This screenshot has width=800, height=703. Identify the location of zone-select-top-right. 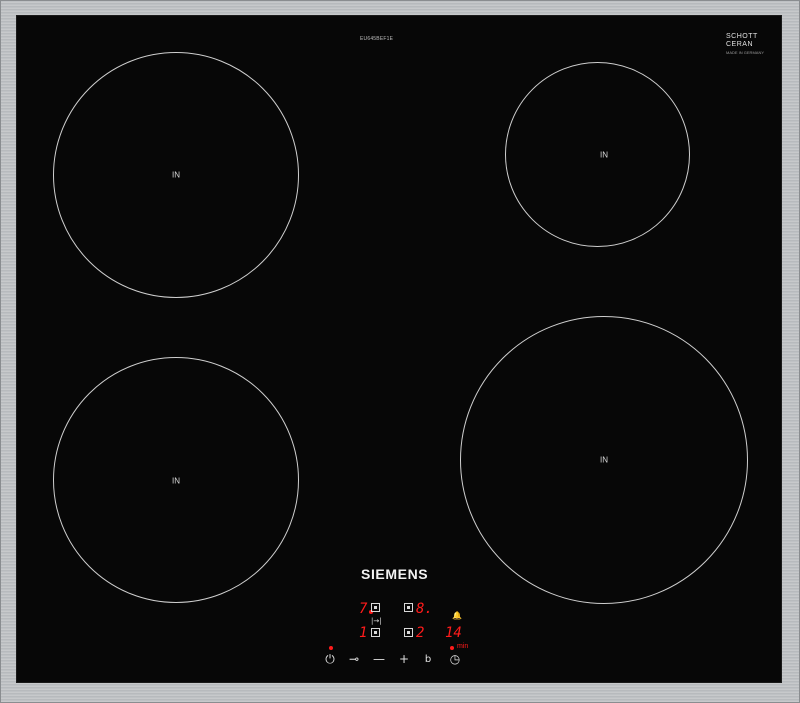
(408, 607).